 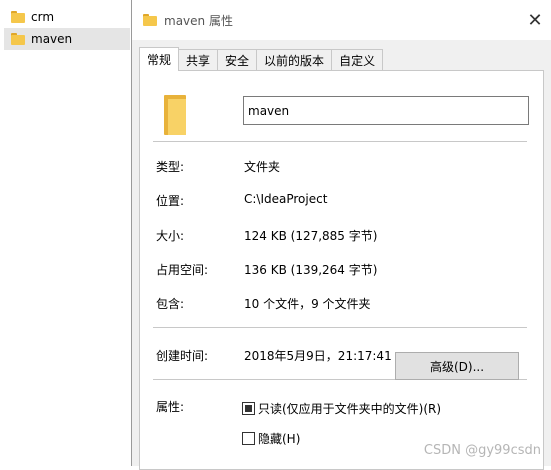 I want to click on location-label: 位置:, so click(x=170, y=201).